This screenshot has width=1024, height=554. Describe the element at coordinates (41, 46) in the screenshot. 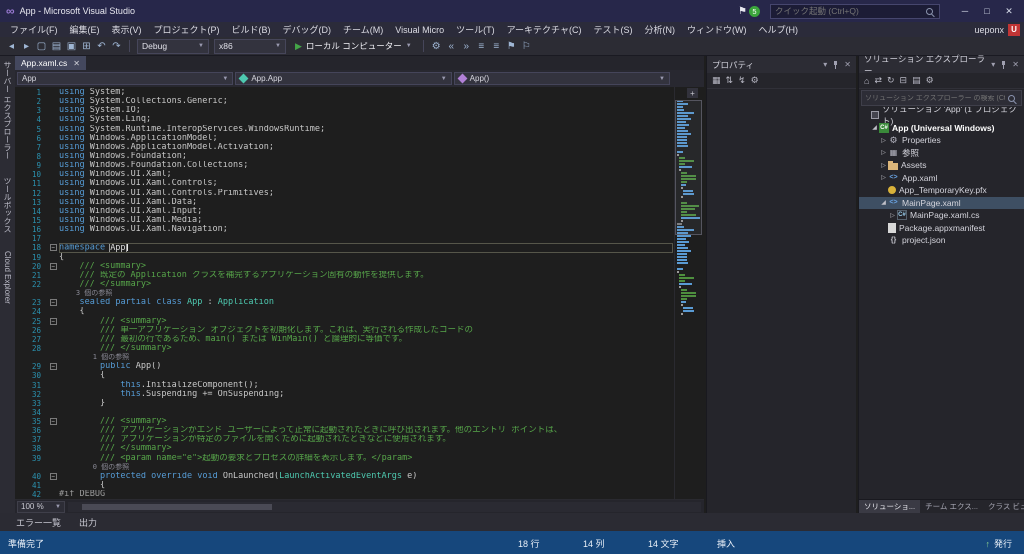

I see `new-file-icon: ▢` at that location.